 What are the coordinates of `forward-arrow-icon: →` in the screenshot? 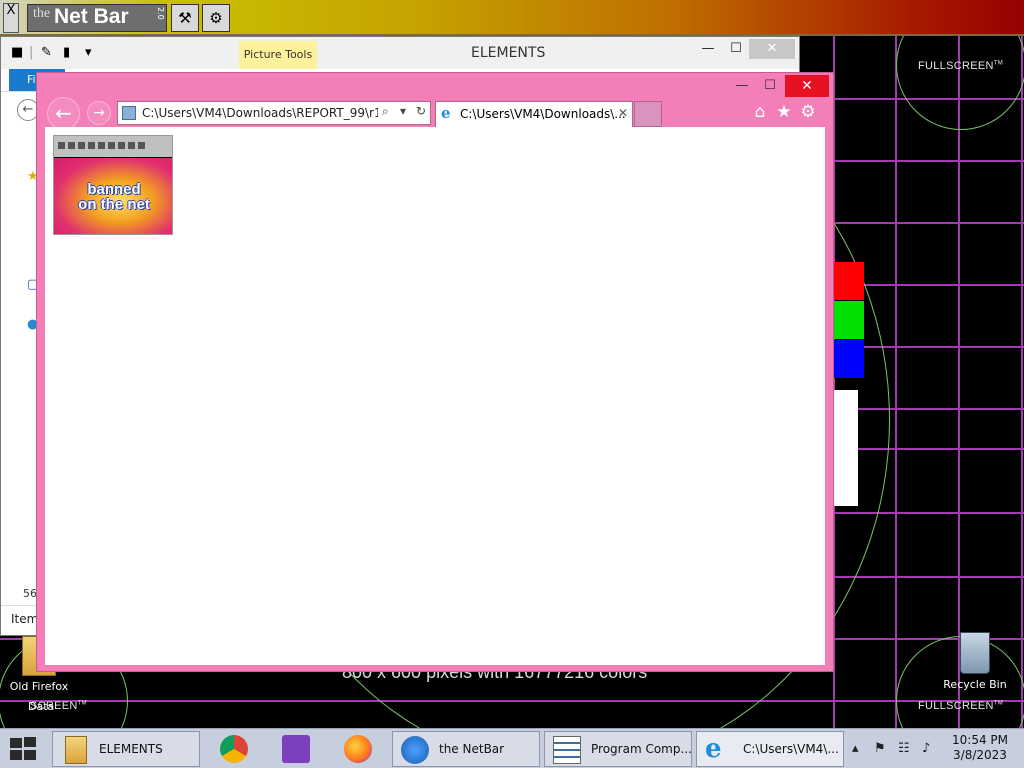 It's located at (99, 113).